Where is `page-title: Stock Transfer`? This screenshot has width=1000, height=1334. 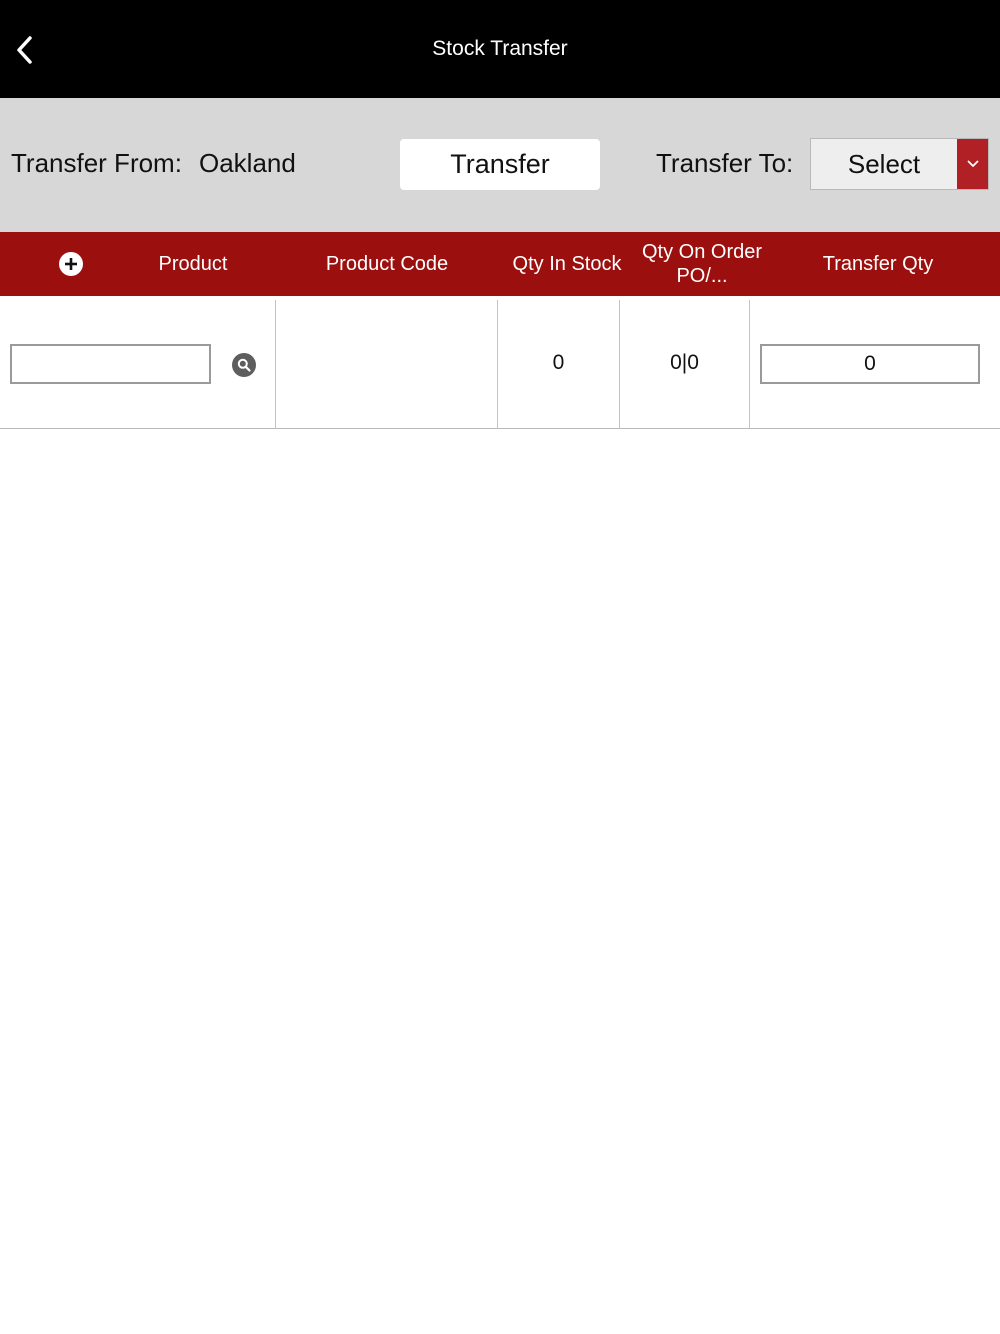 page-title: Stock Transfer is located at coordinates (500, 48).